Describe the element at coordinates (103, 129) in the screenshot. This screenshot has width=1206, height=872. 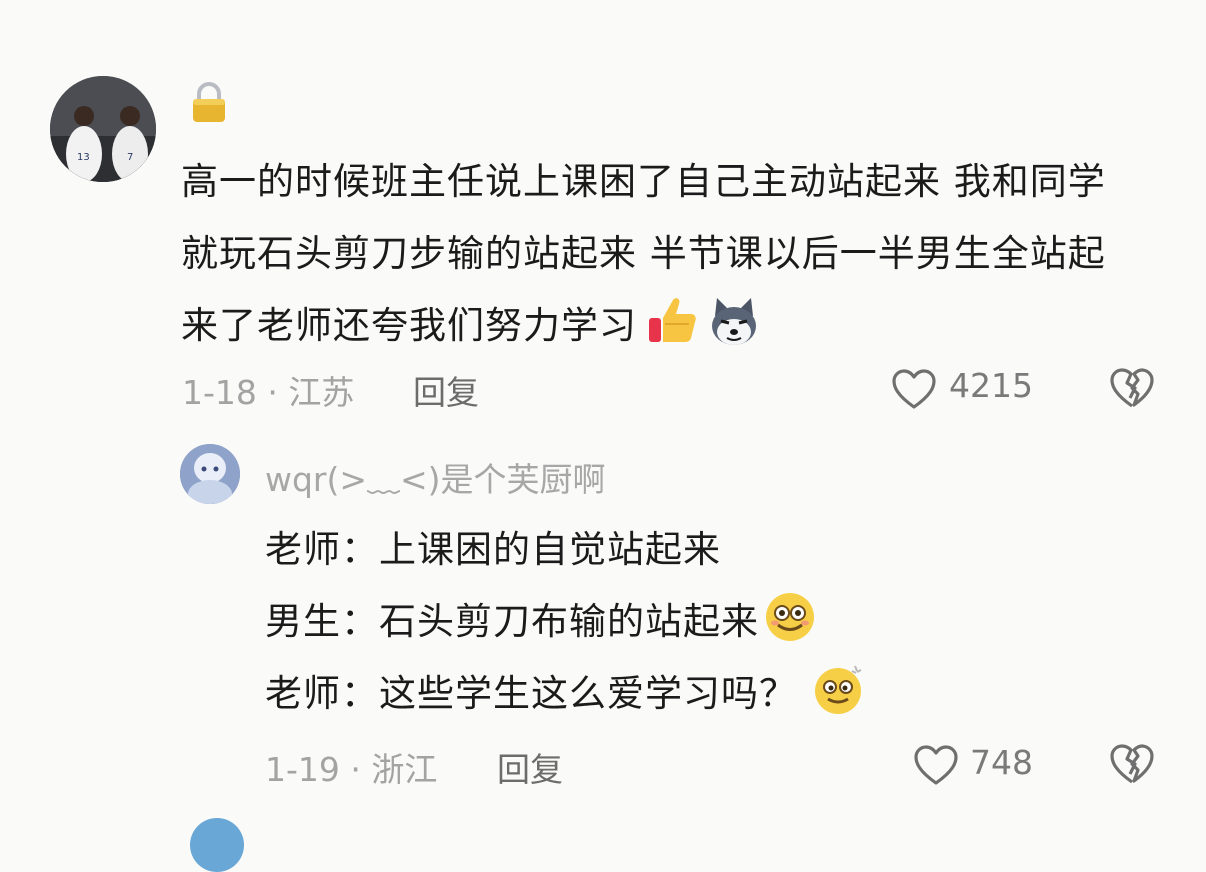
I see `commenter-avatar: 13 7` at that location.